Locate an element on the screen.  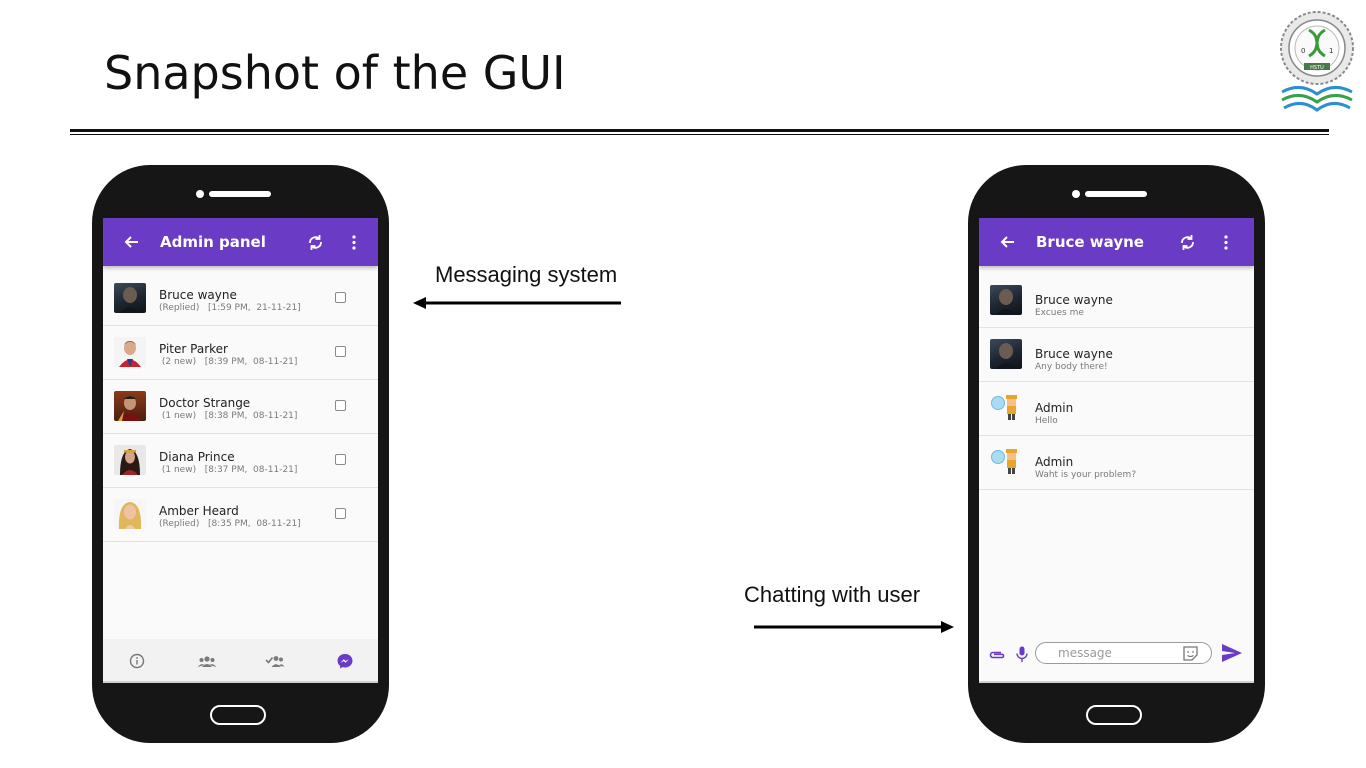
arrow-right-icon is located at coordinates (854, 627).